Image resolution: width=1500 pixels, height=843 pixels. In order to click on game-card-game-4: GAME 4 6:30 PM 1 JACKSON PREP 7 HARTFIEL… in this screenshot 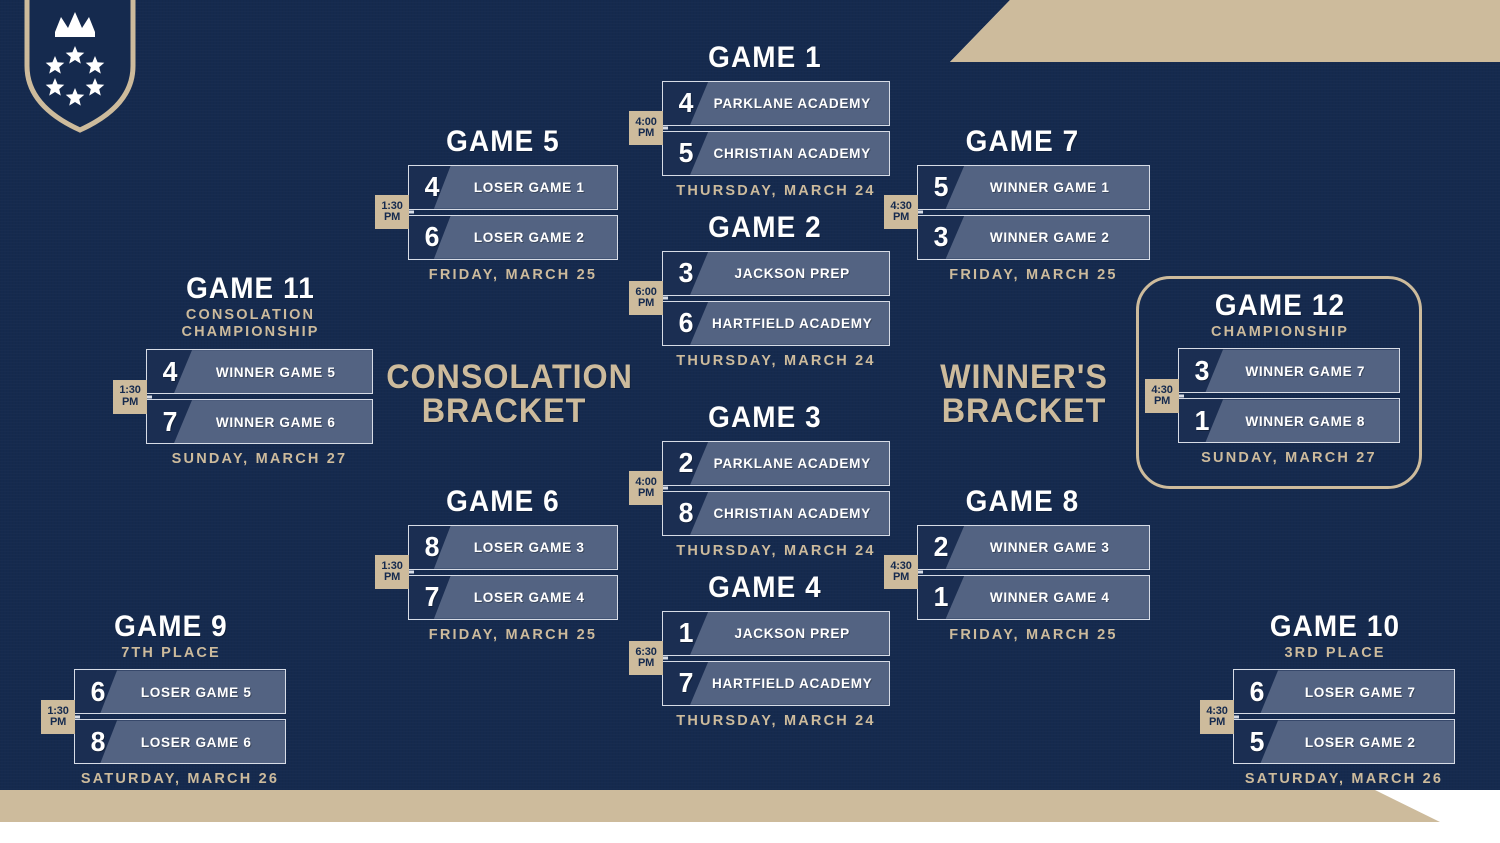, I will do `click(759, 650)`.